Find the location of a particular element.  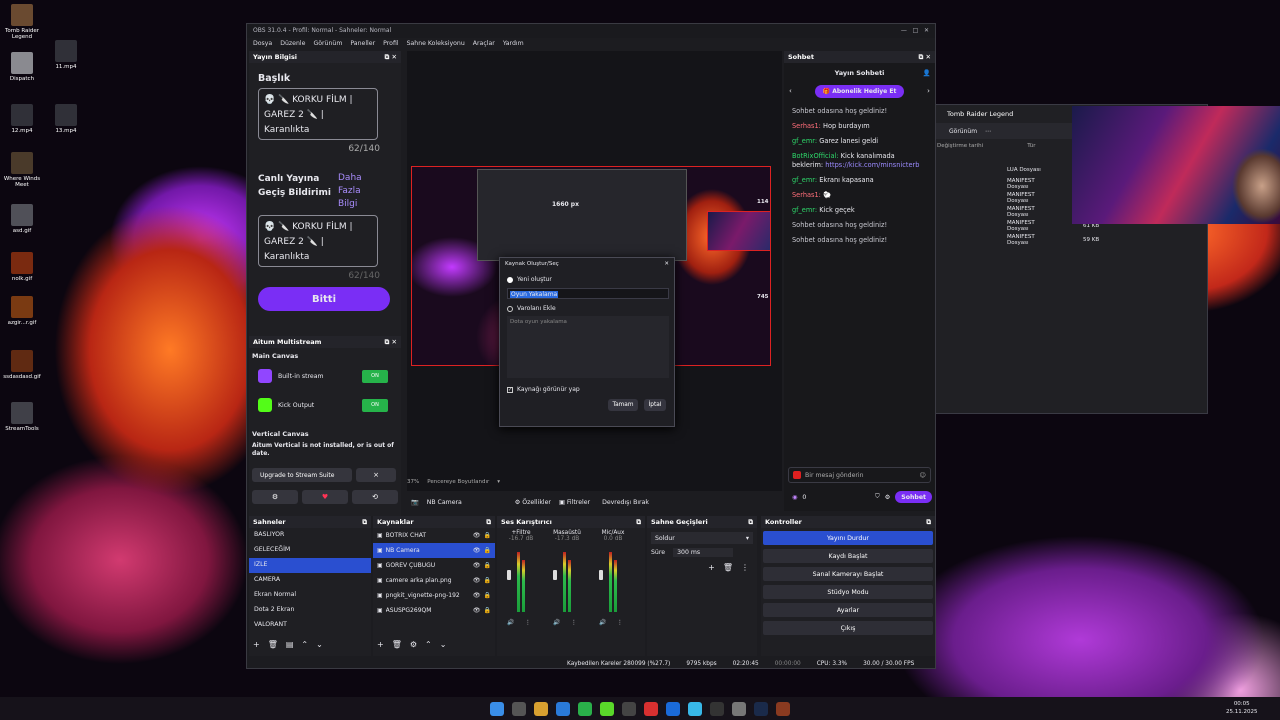

source-item: ▣ BOTRIX CHAT 👁 🔒 is located at coordinates (434, 535).